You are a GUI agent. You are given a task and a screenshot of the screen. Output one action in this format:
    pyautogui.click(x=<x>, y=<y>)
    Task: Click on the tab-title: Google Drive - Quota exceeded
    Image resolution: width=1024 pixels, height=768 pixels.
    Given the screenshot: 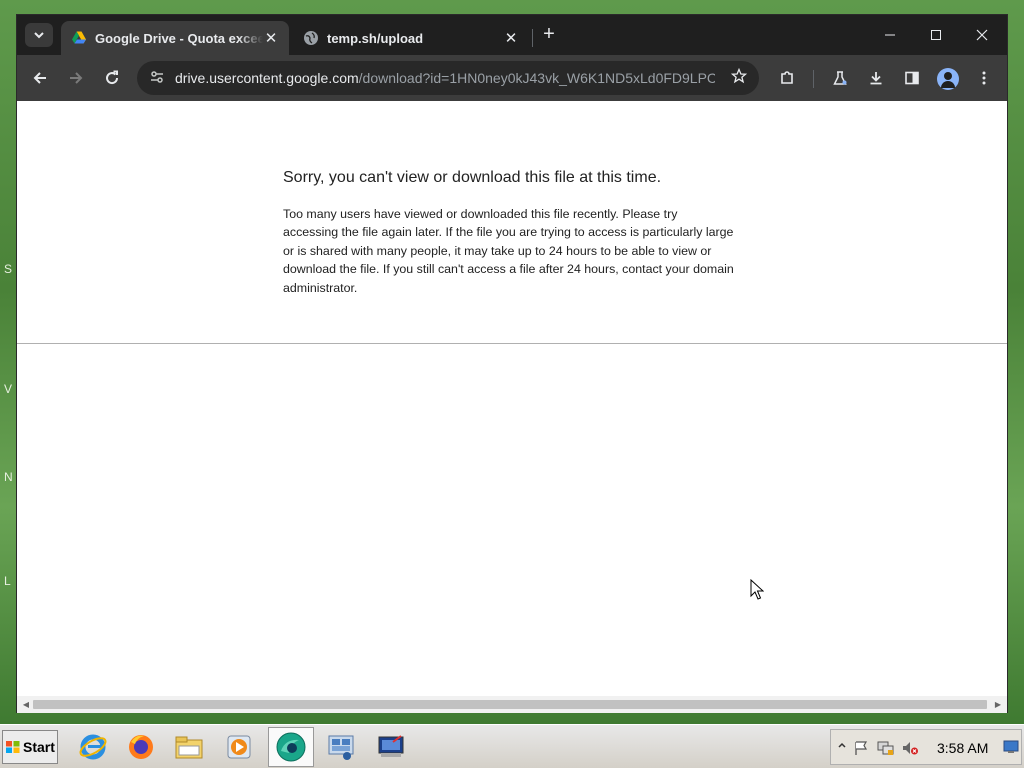 What is the action you would take?
    pyautogui.click(x=179, y=38)
    